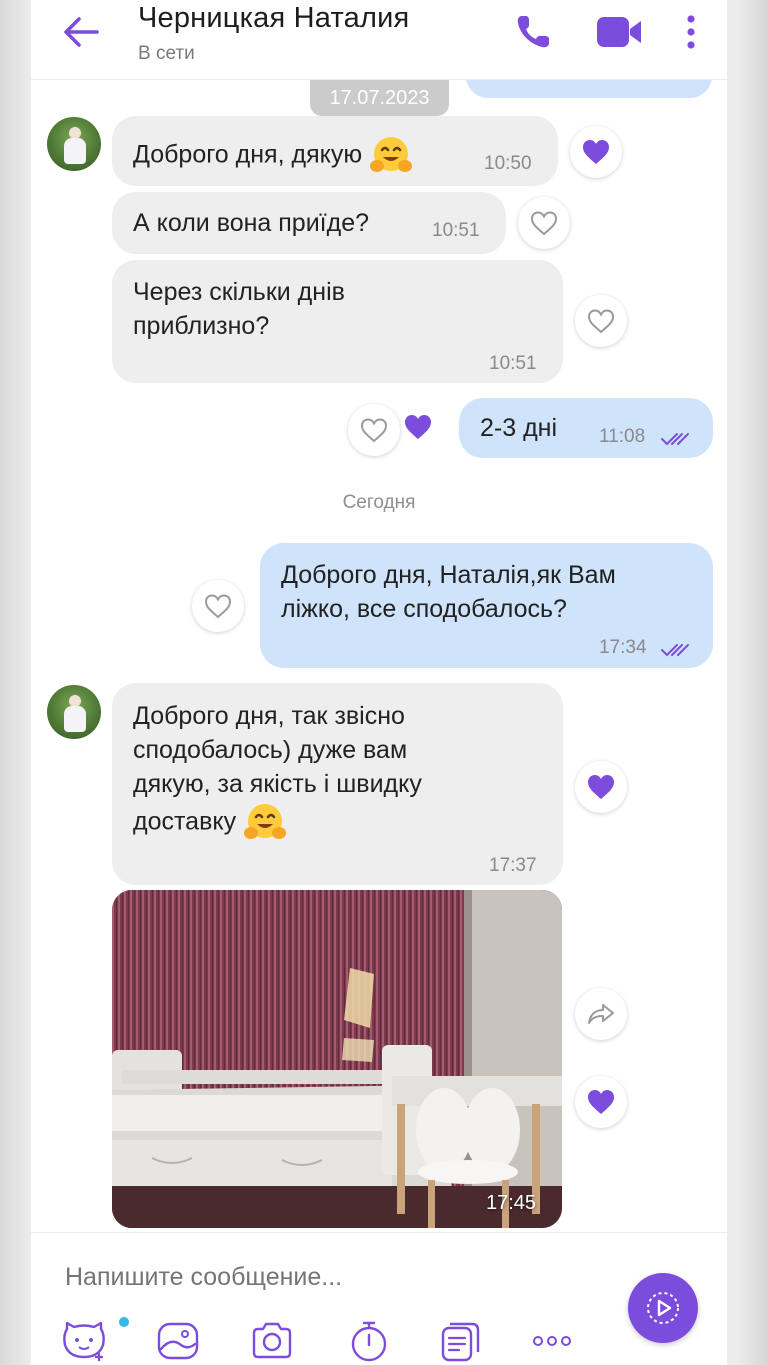 Image resolution: width=768 pixels, height=1365 pixels. I want to click on incoming-message-bubble: Через скільки днів приблизно? 10:51, so click(337, 321).